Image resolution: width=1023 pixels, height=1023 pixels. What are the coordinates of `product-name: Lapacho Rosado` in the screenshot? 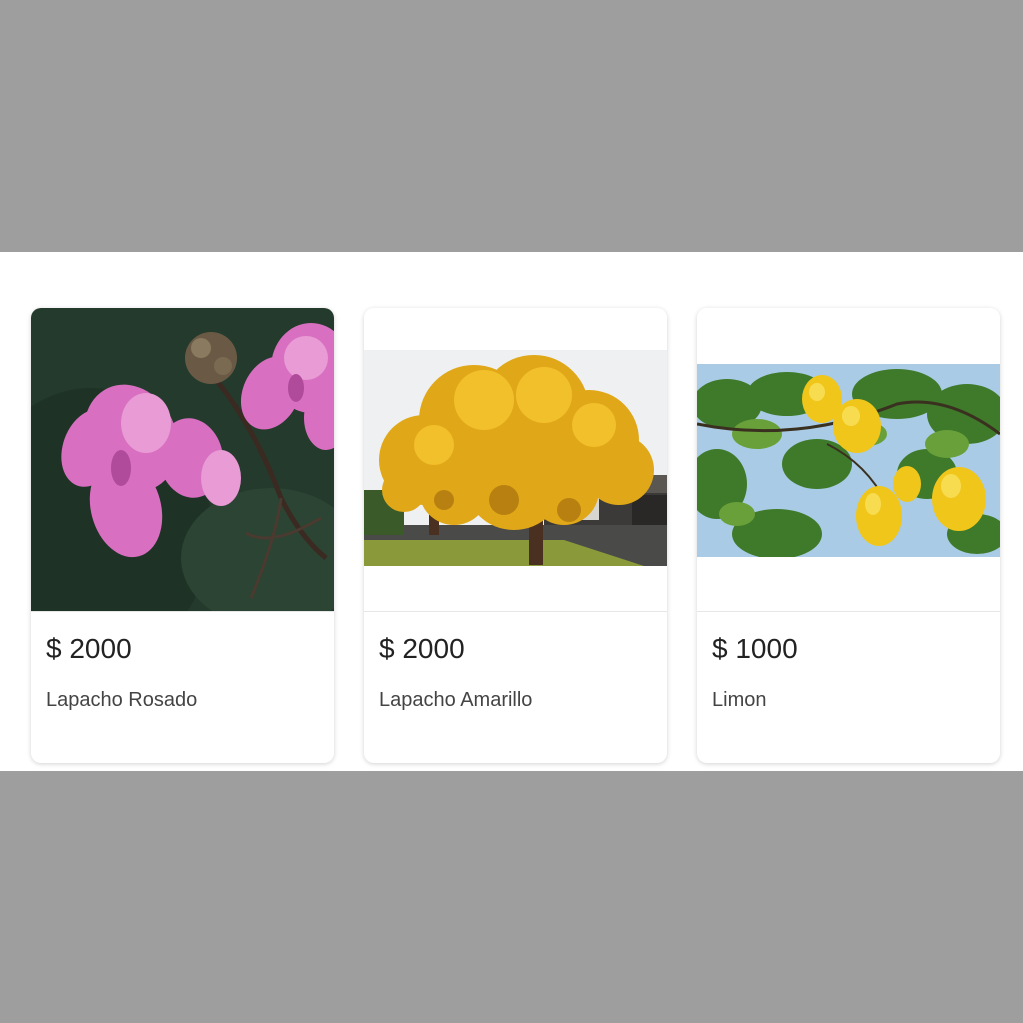 It's located at (121, 700).